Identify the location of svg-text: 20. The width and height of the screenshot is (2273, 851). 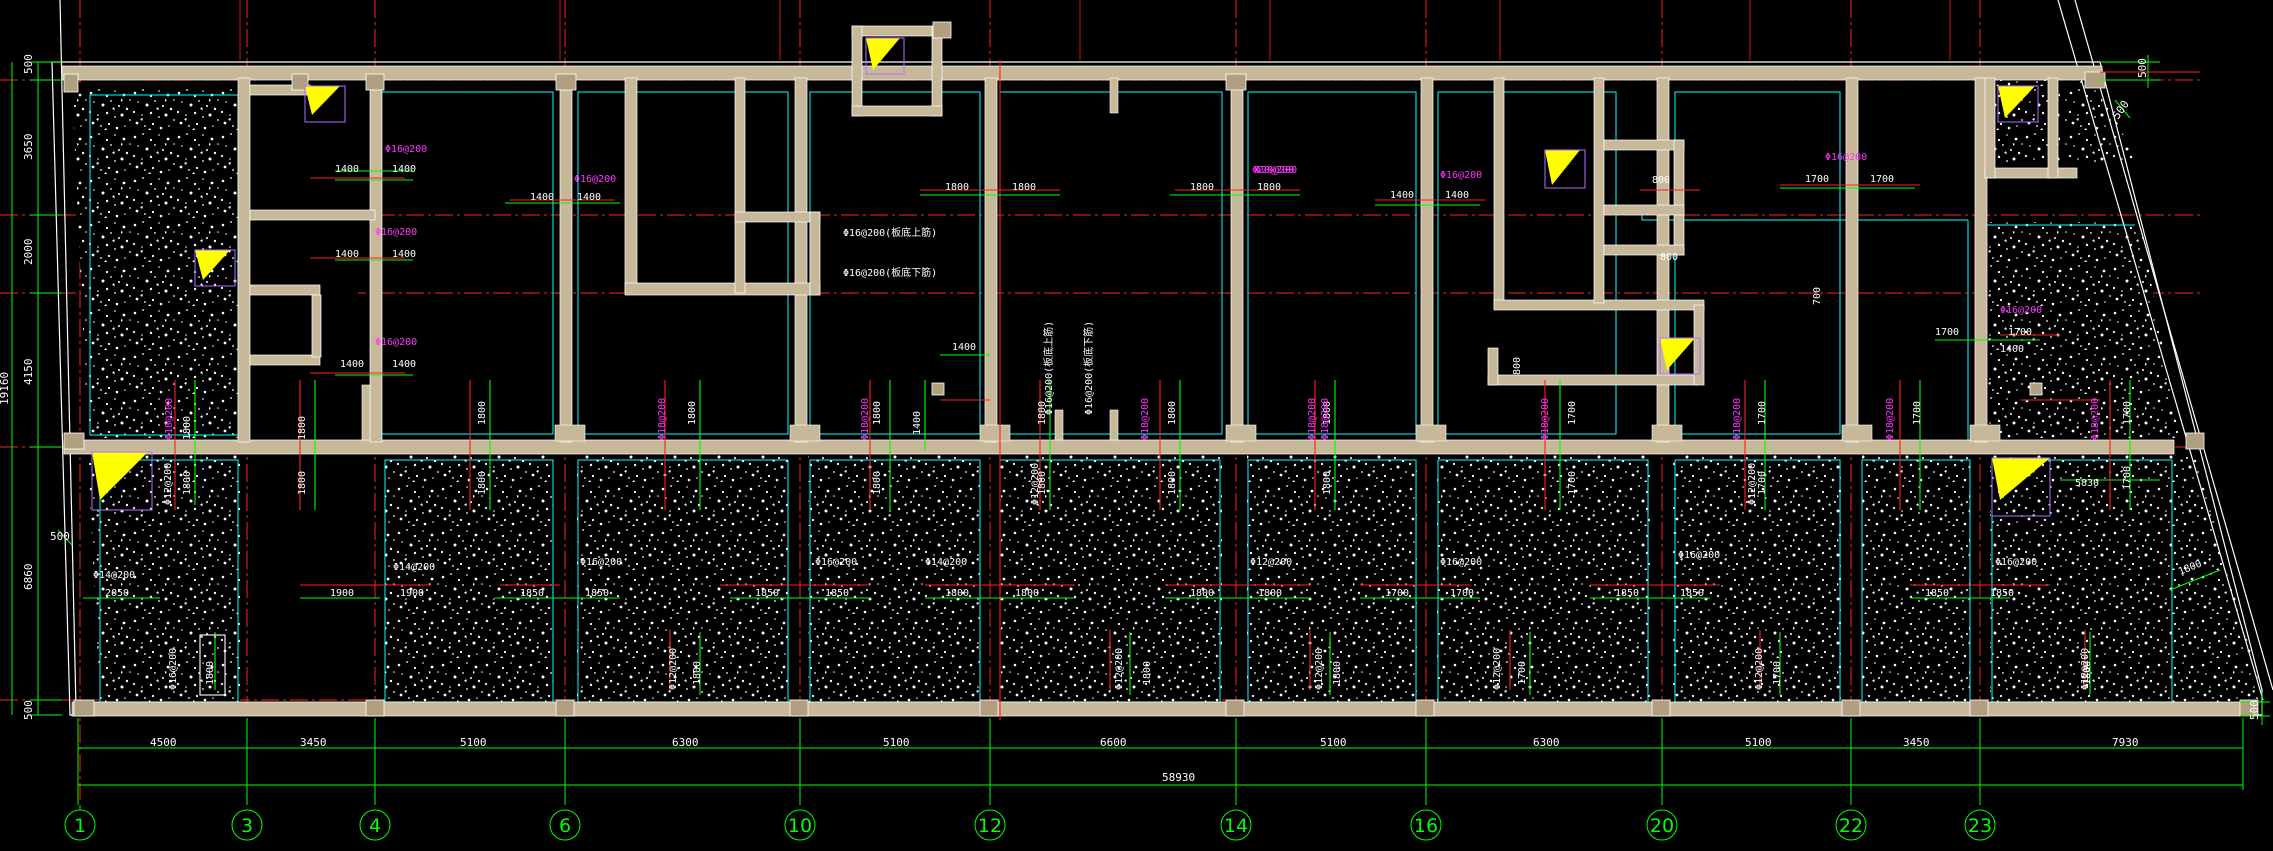
(1662, 826).